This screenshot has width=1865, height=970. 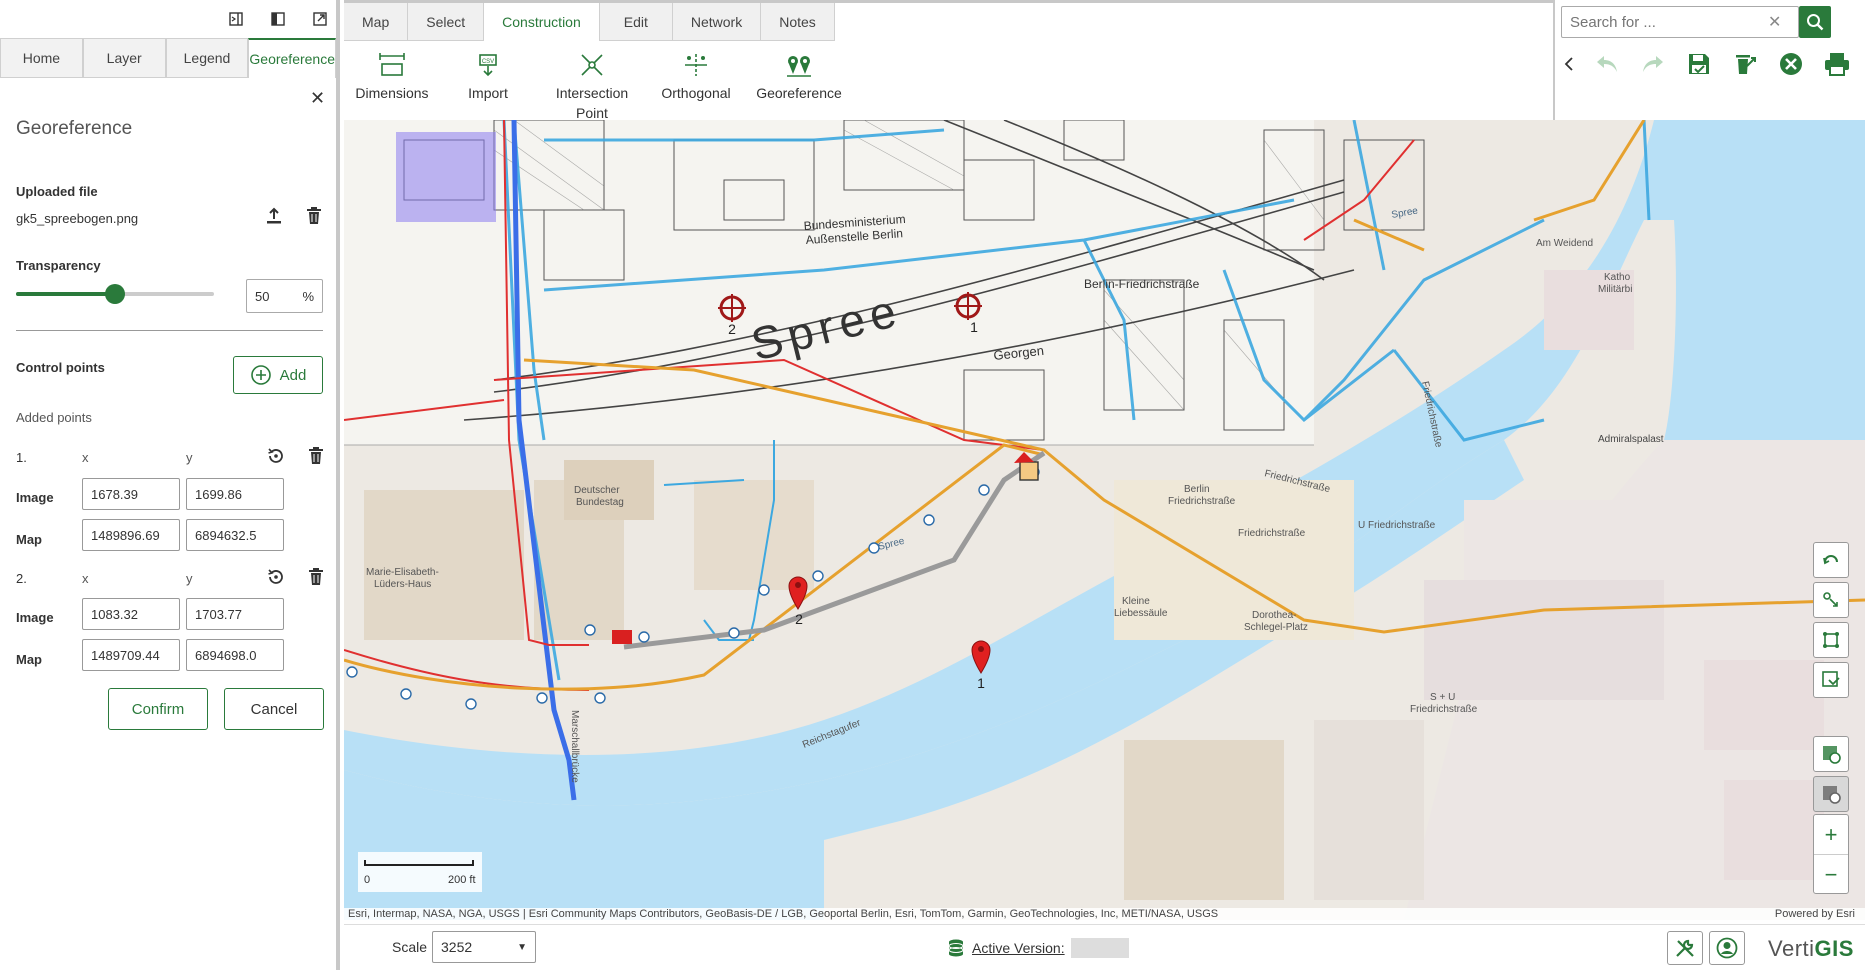 I want to click on snapping-button, so click(x=1831, y=600).